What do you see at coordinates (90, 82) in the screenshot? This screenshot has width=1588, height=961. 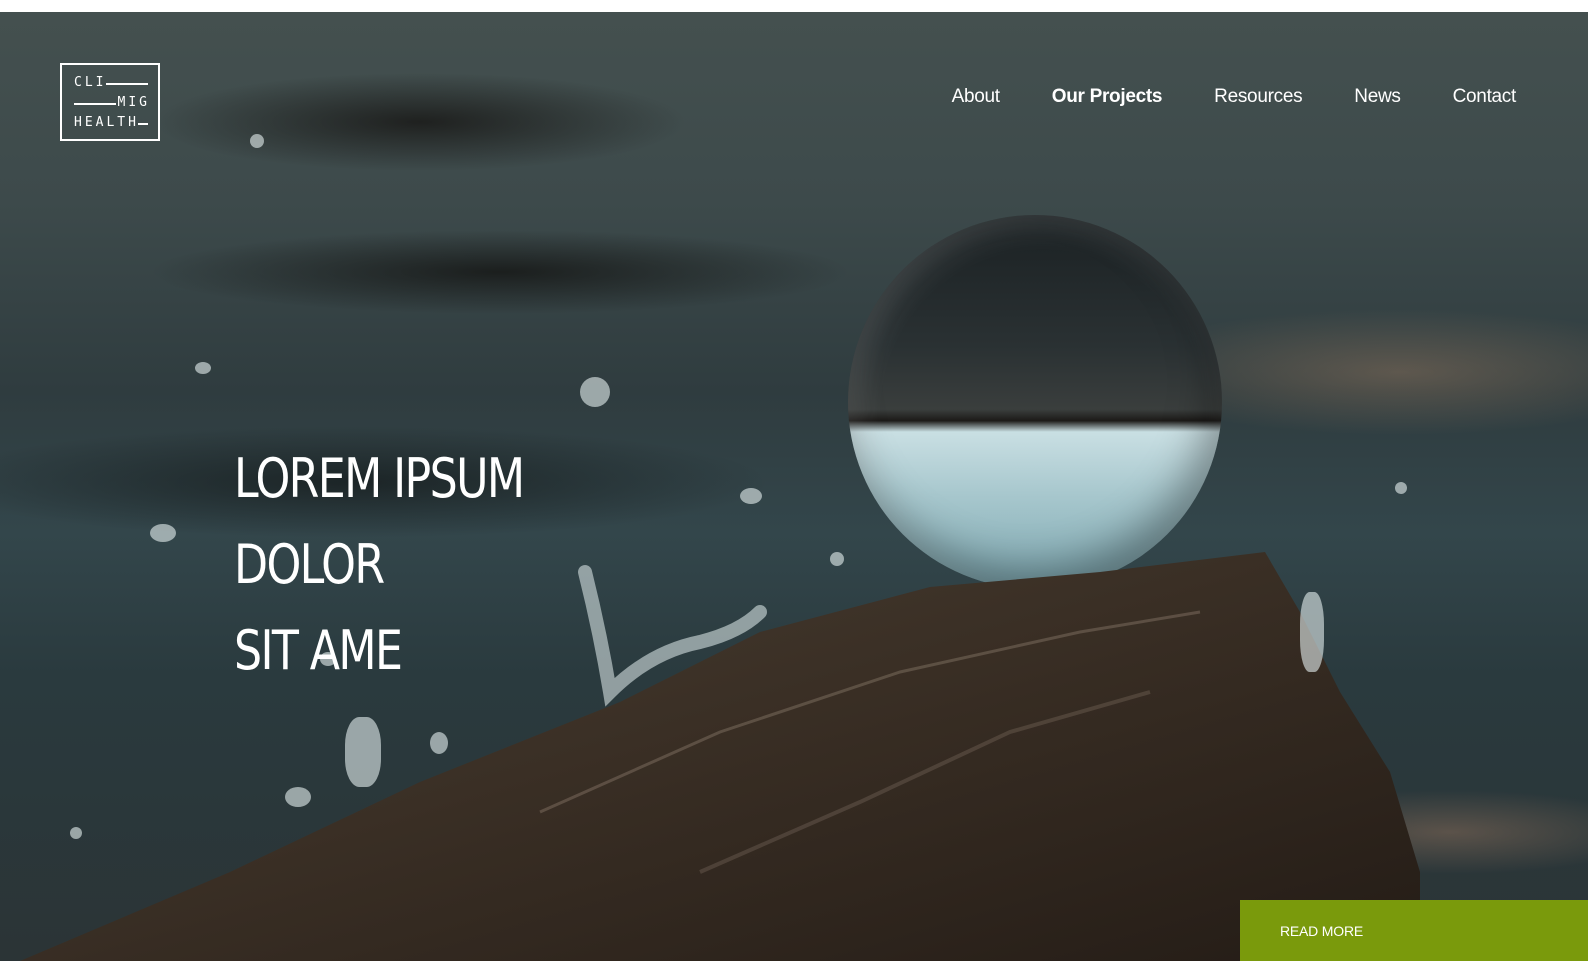 I see `logo-text-line1: CLI` at bounding box center [90, 82].